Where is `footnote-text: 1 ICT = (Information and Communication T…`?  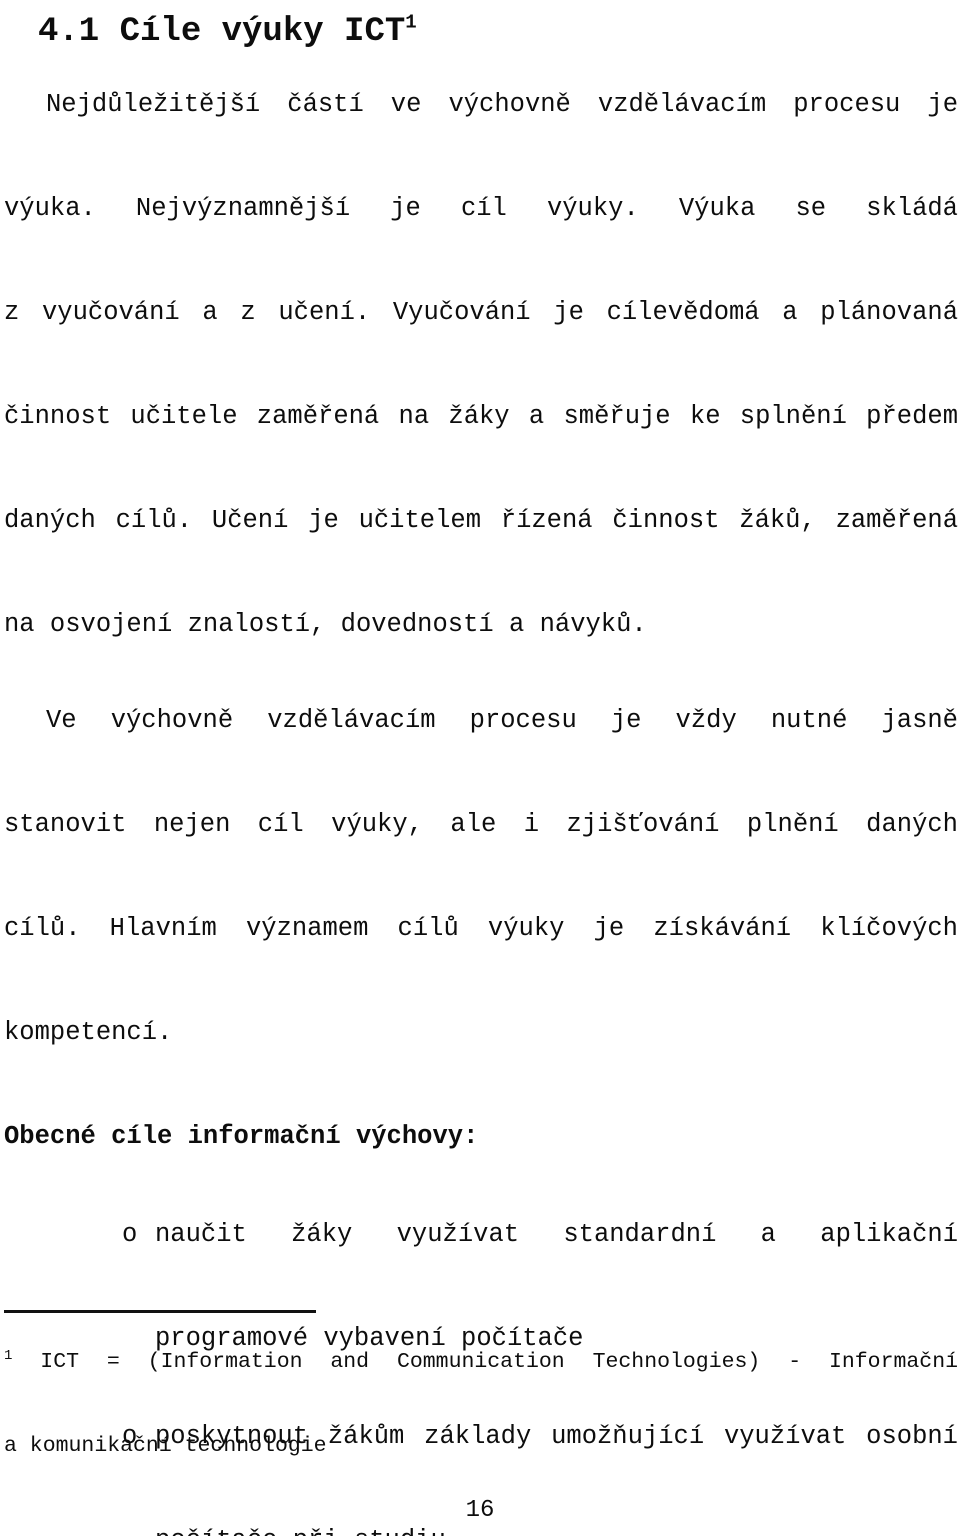 footnote-text: 1 ICT = (Information and Communication T… is located at coordinates (481, 1404).